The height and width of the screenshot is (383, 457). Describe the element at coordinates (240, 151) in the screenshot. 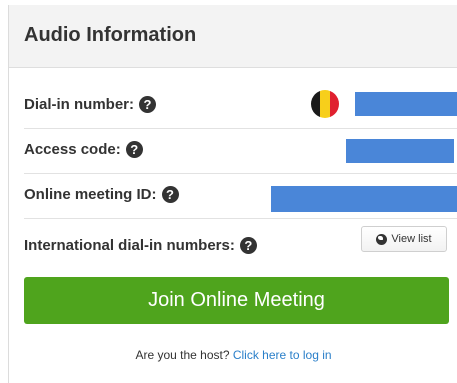

I see `access-code-row: Access code: ?` at that location.